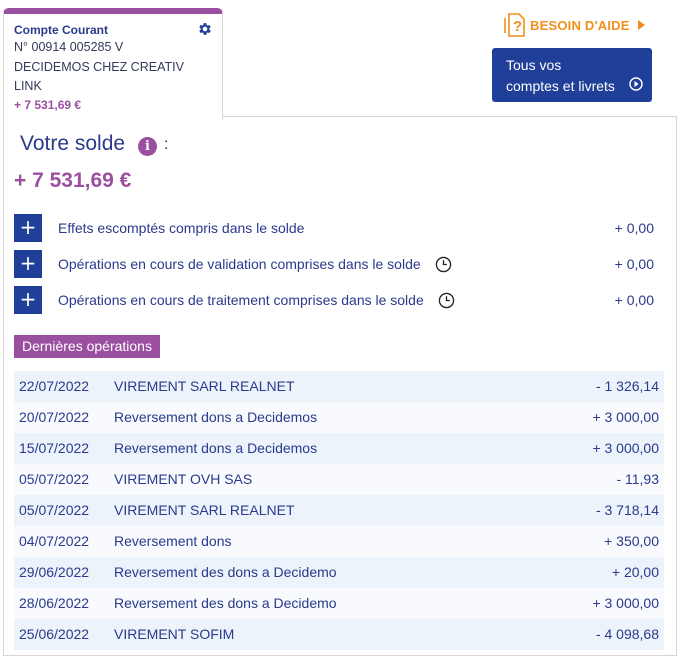 The image size is (682, 656). Describe the element at coordinates (572, 75) in the screenshot. I see `all-accounts-button: Tous vos comptes et livrets` at that location.